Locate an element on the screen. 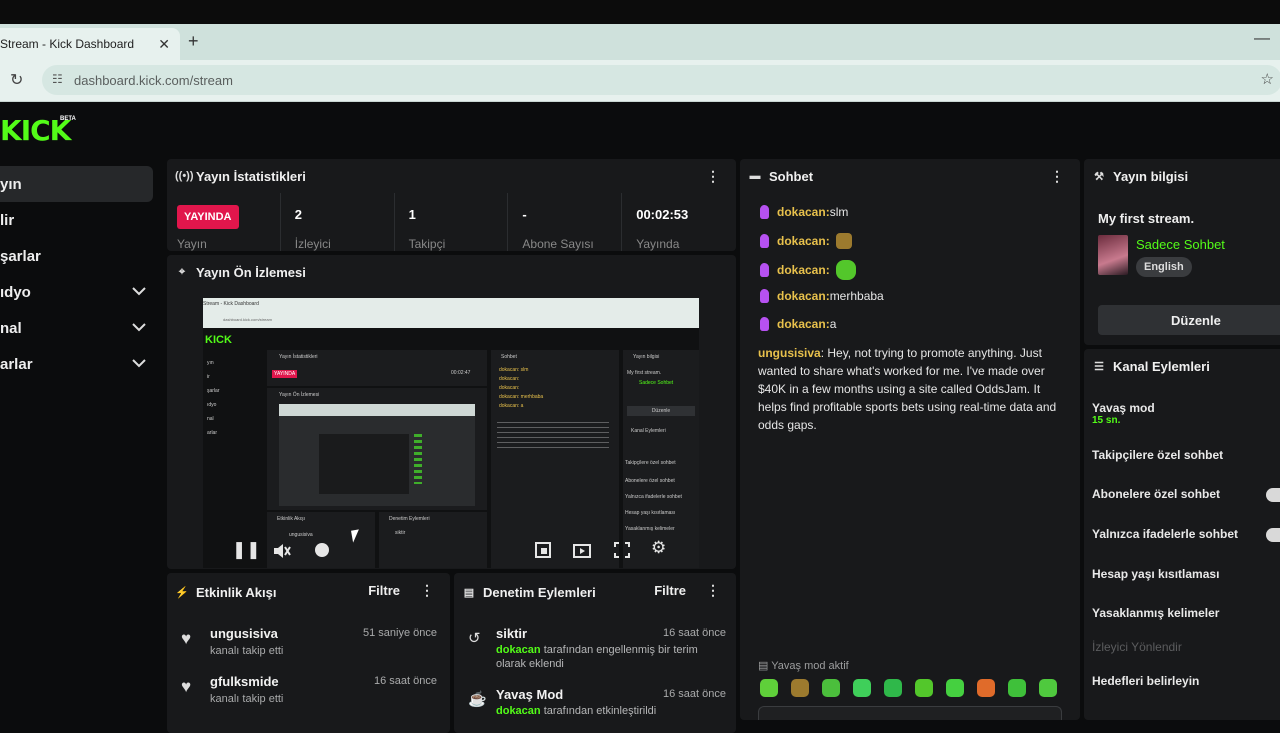  follower-name: gfulksmide is located at coordinates (244, 681).